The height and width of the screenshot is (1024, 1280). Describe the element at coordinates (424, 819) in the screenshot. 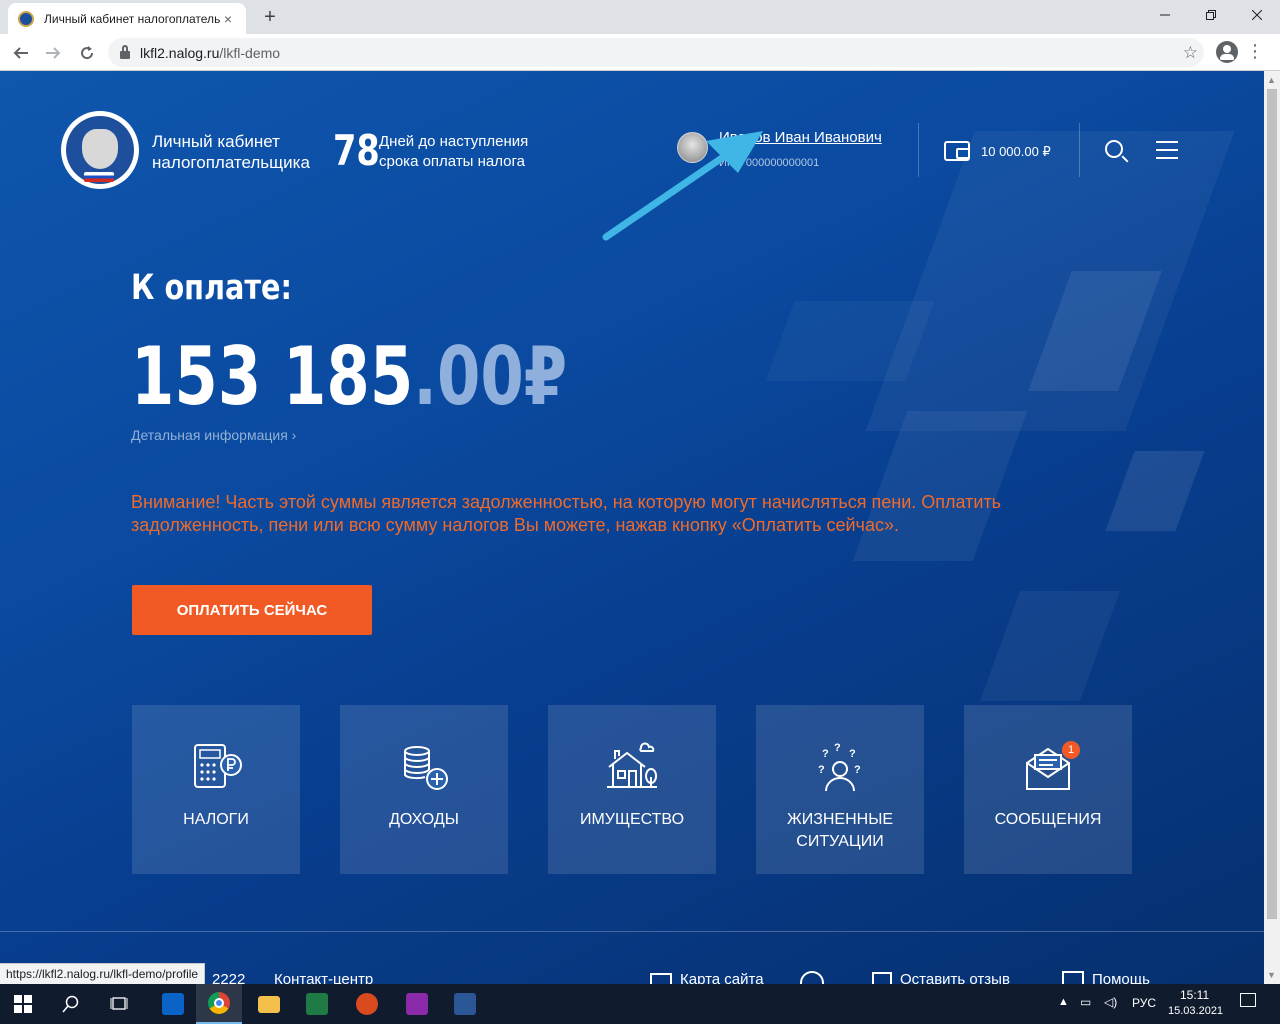

I see `tile-label: ДОХОДЫ` at that location.